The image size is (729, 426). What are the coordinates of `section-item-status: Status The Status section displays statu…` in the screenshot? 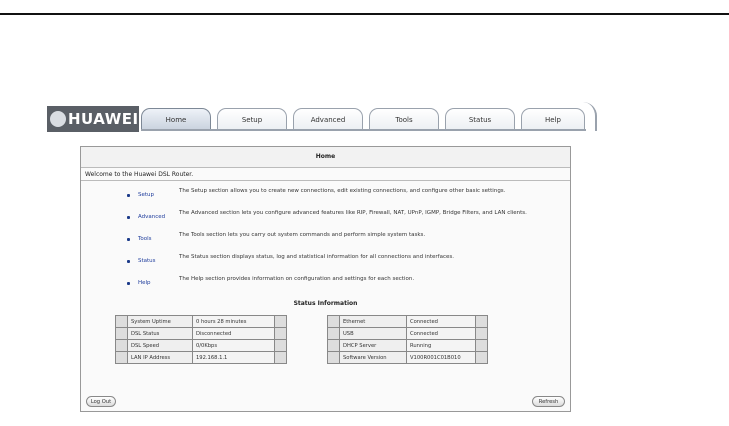 It's located at (327, 264).